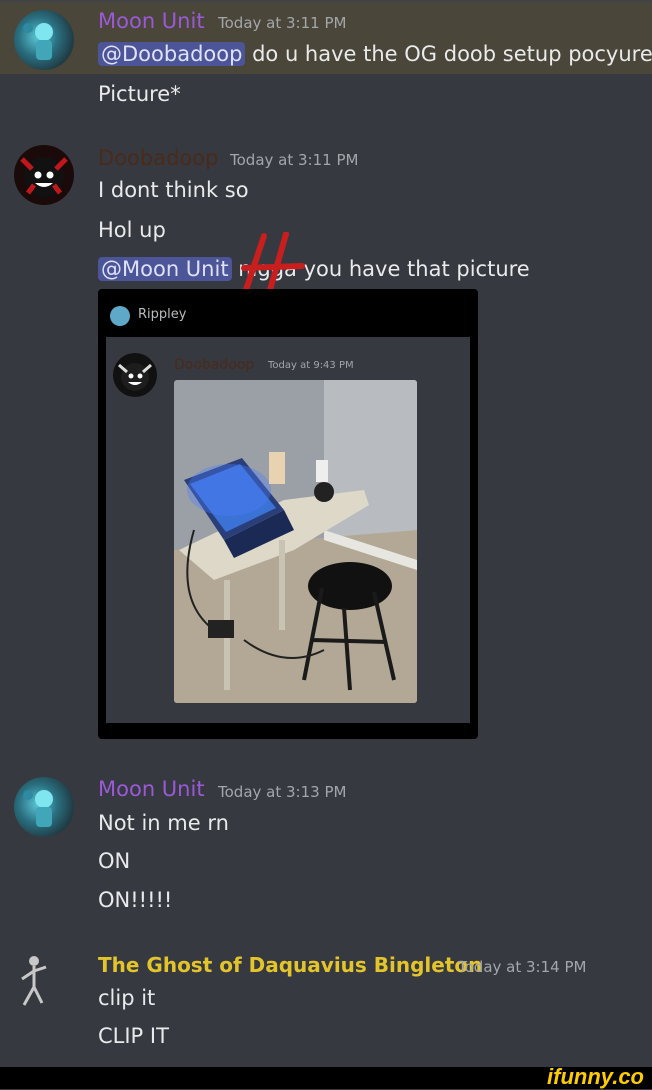 The width and height of the screenshot is (652, 1090). Describe the element at coordinates (34, 981) in the screenshot. I see `skeleton-icon` at that location.